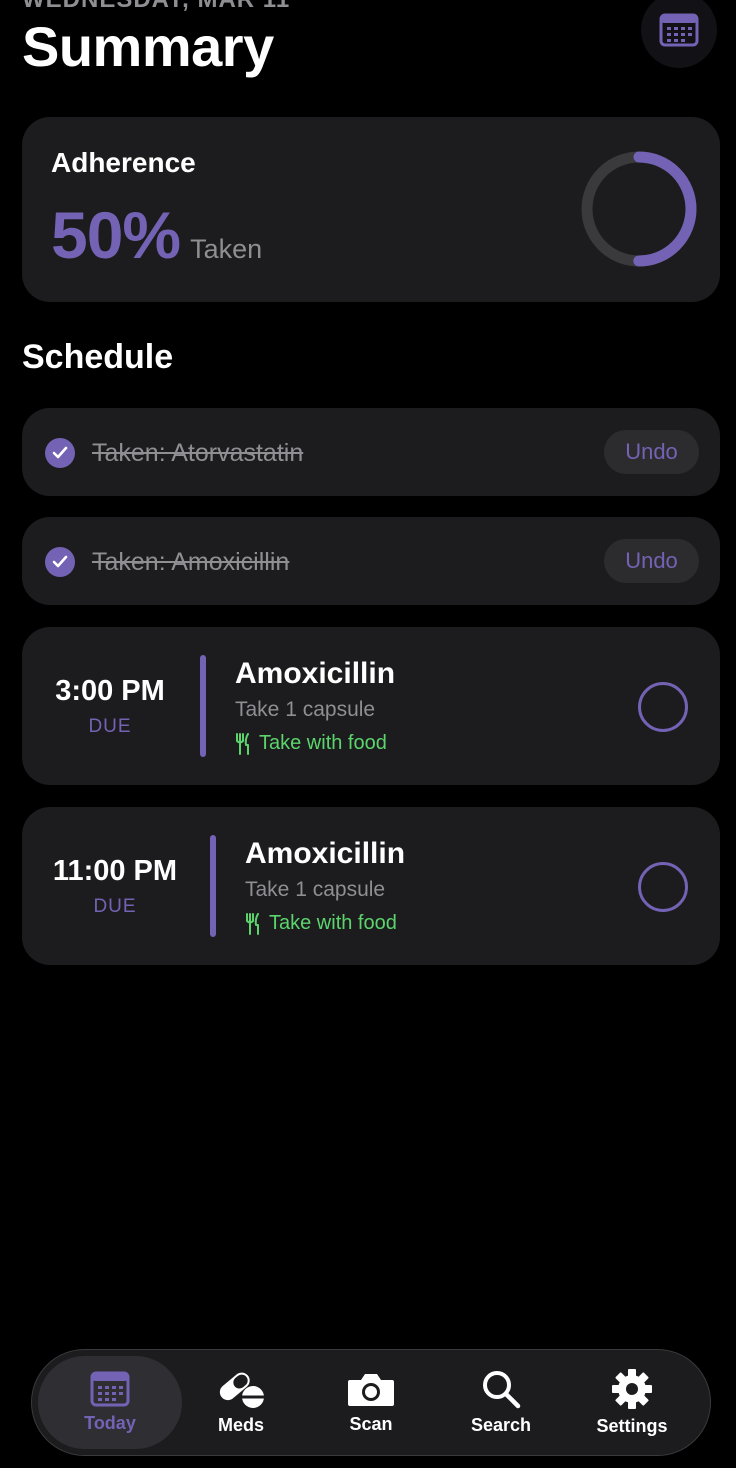  Describe the element at coordinates (116, 235) in the screenshot. I see `adherence-percent: 50%` at that location.